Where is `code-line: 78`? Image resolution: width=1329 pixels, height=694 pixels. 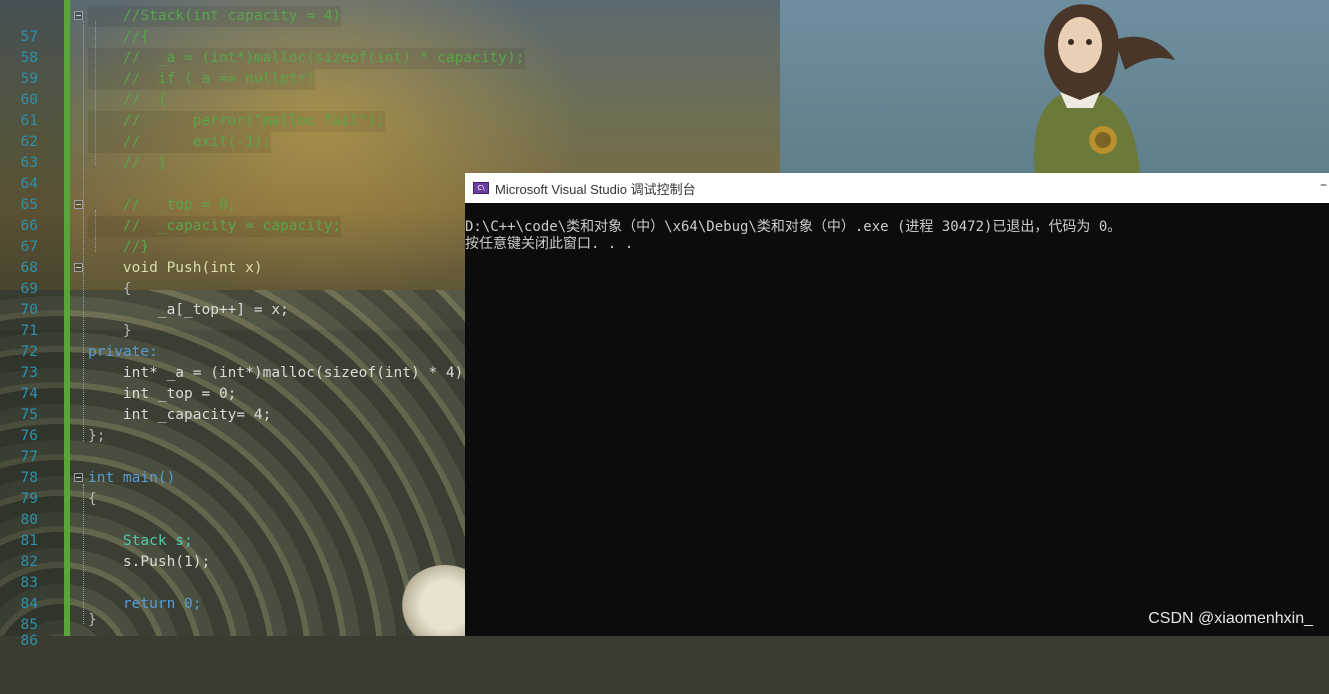 code-line: 78 is located at coordinates (235, 466).